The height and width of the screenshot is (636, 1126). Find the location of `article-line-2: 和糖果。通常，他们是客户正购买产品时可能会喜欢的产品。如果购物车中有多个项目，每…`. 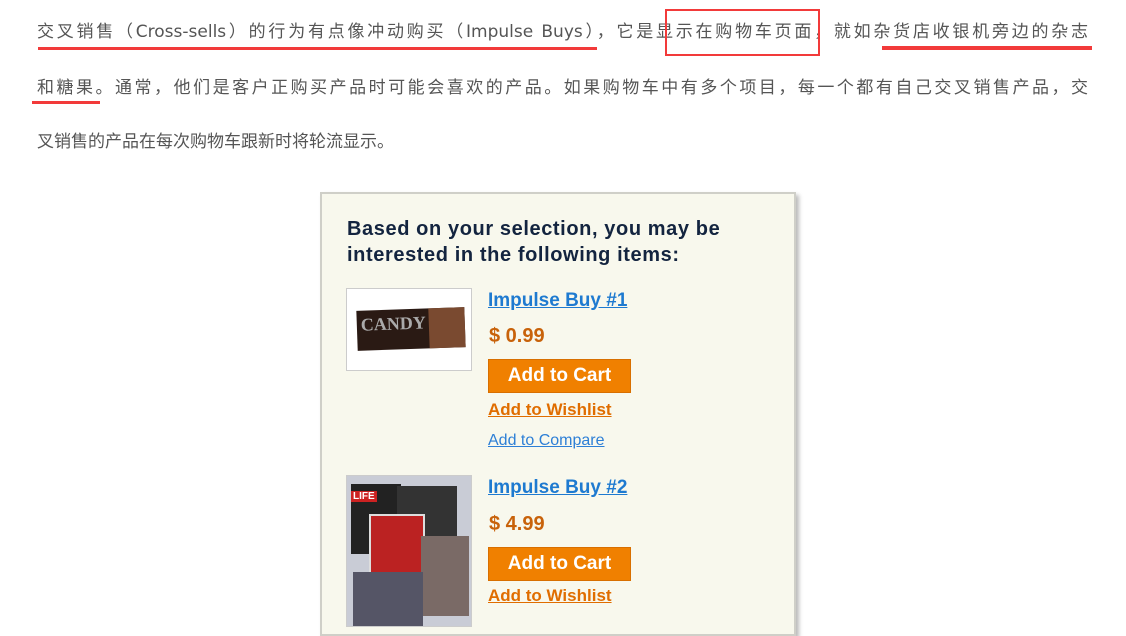

article-line-2: 和糖果。通常，他们是客户正购买产品时可能会喜欢的产品。如果购物车中有多个项目，每… is located at coordinates (562, 88).